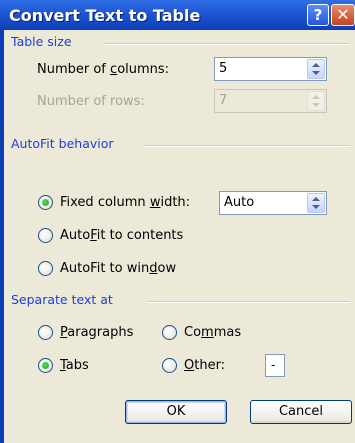 Image resolution: width=355 pixels, height=443 pixels. Describe the element at coordinates (45, 268) in the screenshot. I see `autofit-to-window-radio` at that location.